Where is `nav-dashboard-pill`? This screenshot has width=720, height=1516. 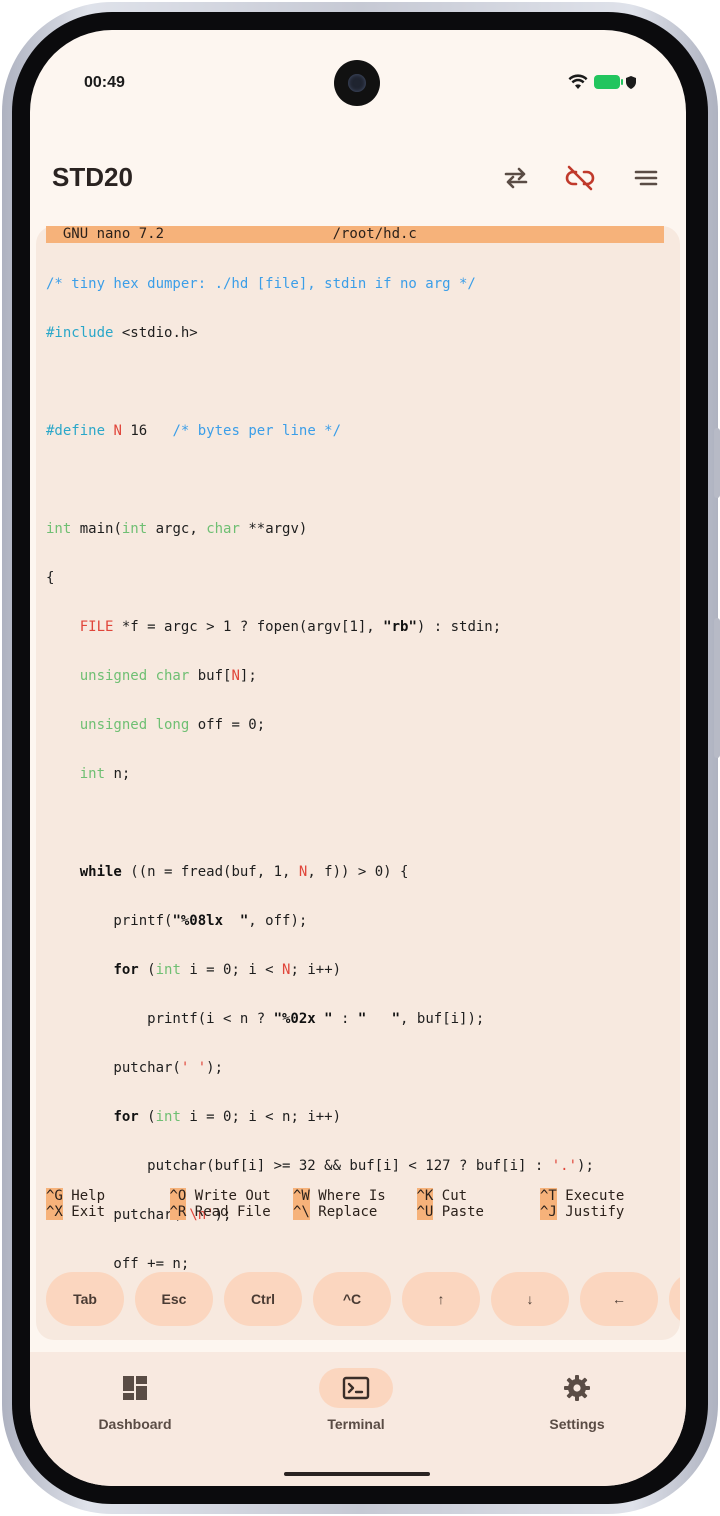 nav-dashboard-pill is located at coordinates (135, 1388).